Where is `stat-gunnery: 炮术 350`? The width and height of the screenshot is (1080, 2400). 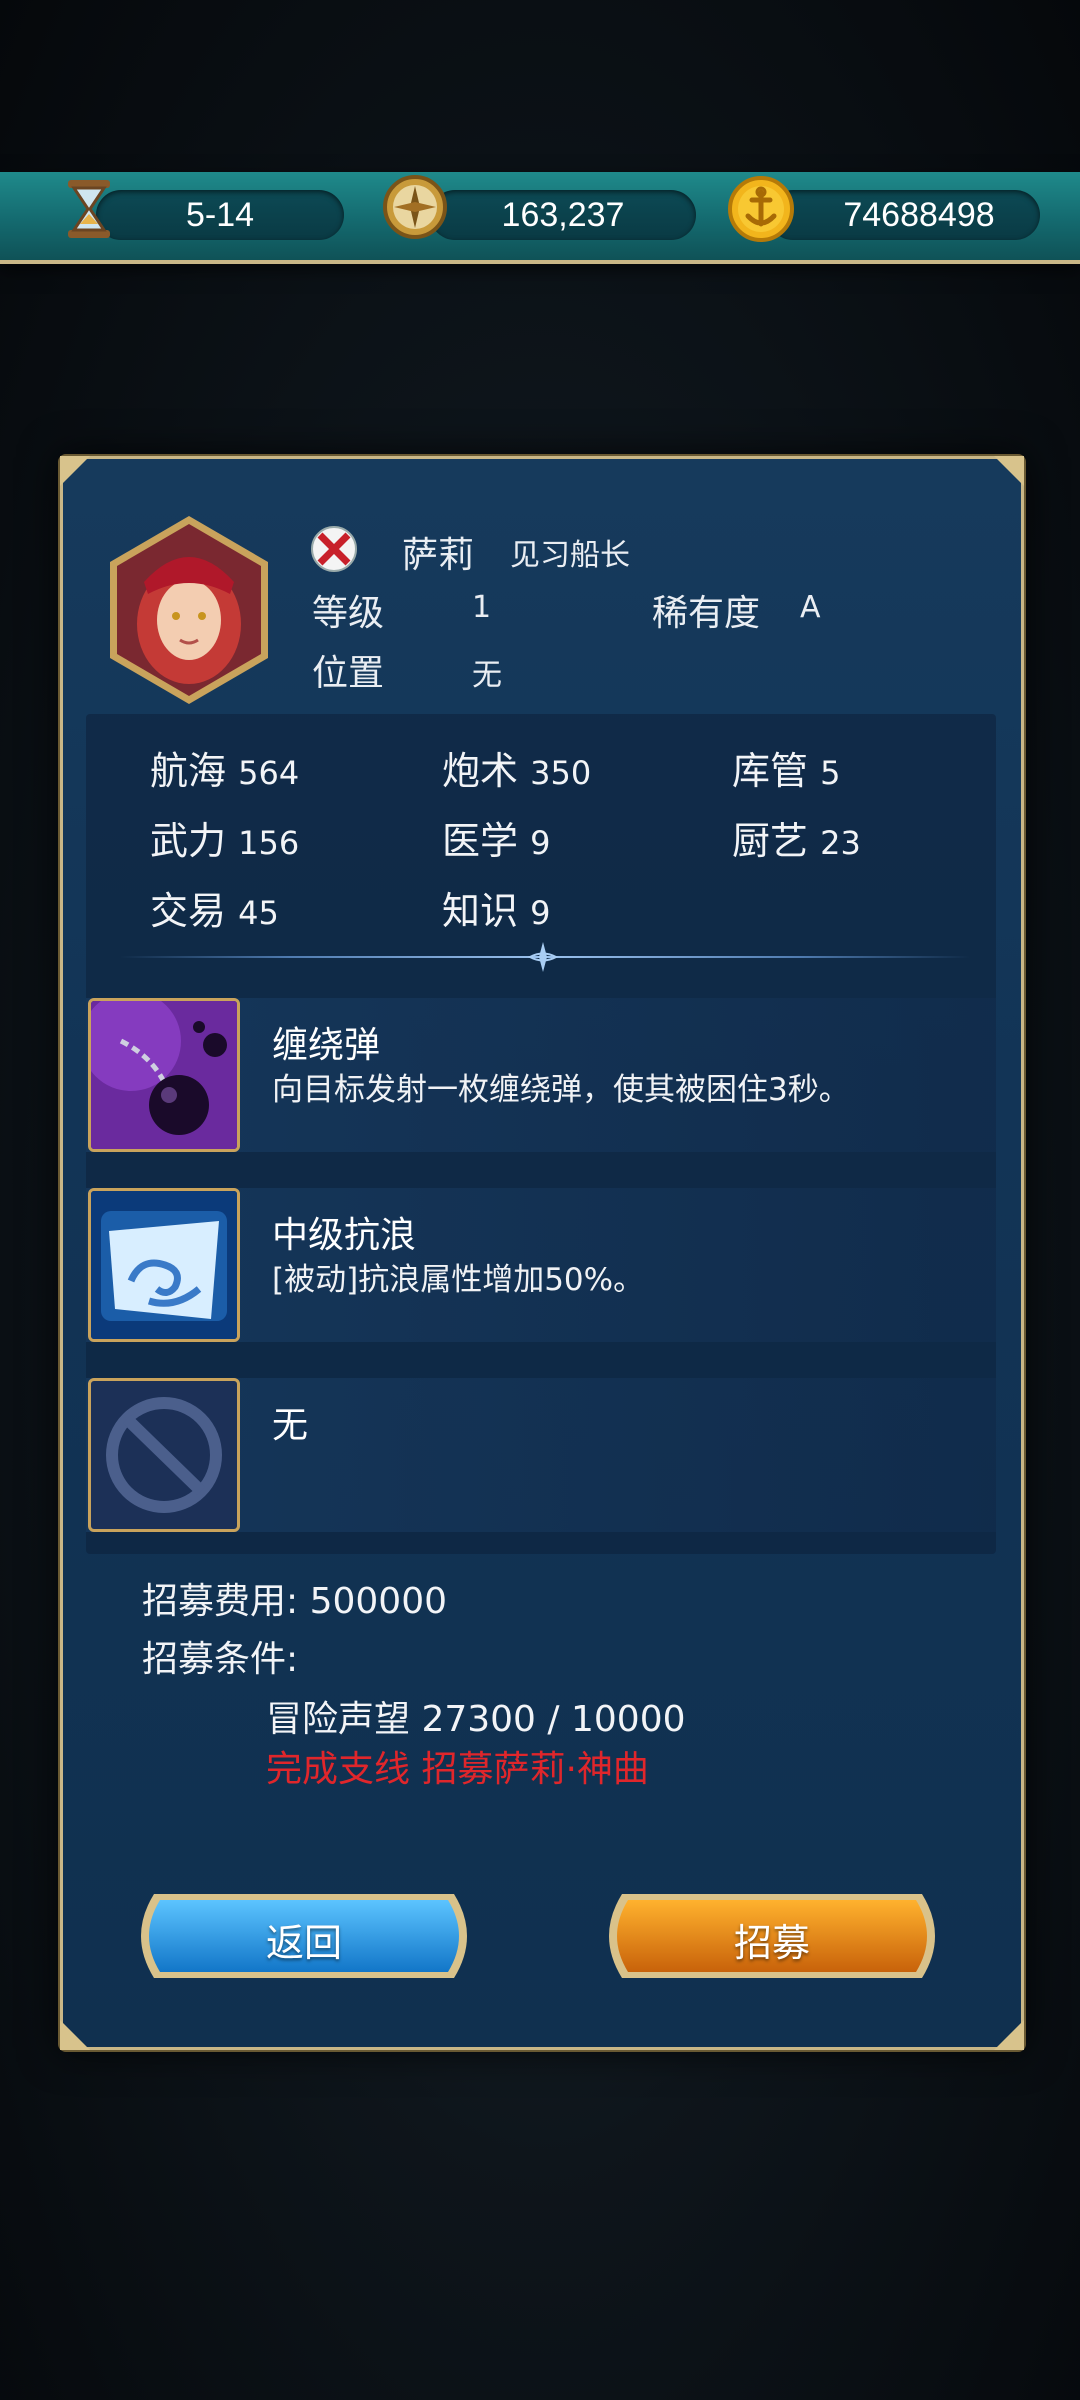 stat-gunnery: 炮术 350 is located at coordinates (517, 771).